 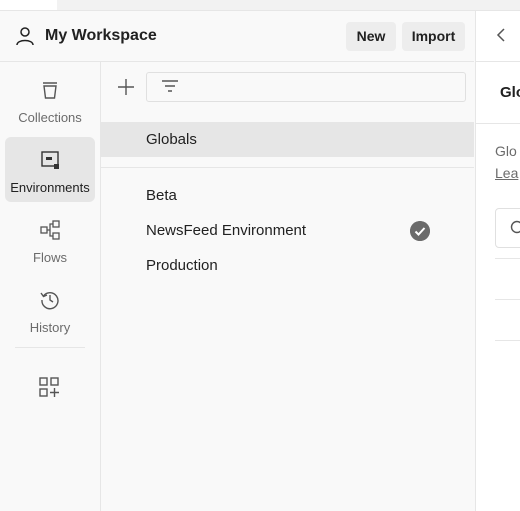 What do you see at coordinates (260, 5) in the screenshot?
I see `top-tab-strip` at bounding box center [260, 5].